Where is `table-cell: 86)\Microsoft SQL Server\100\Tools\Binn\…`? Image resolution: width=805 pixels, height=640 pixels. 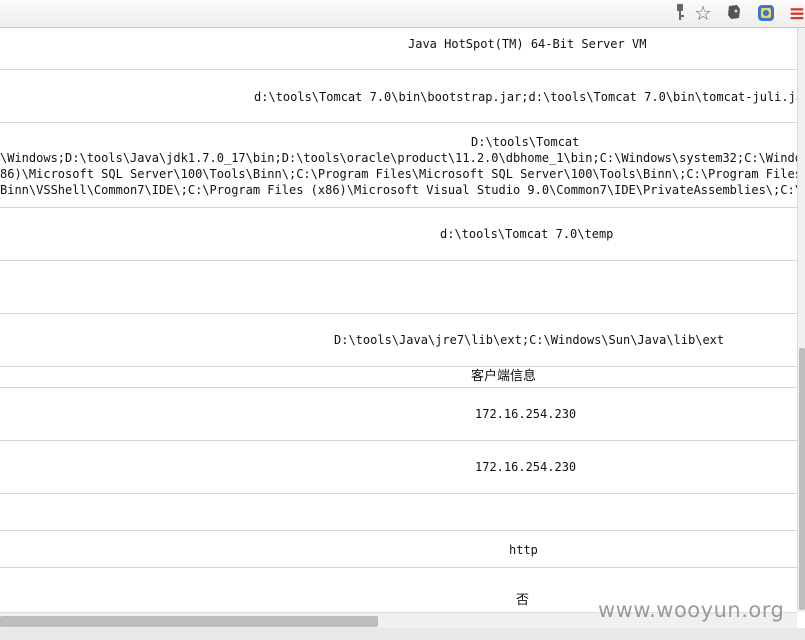
table-cell: 86)\Microsoft SQL Server\100\Tools\Binn\… is located at coordinates (398, 174).